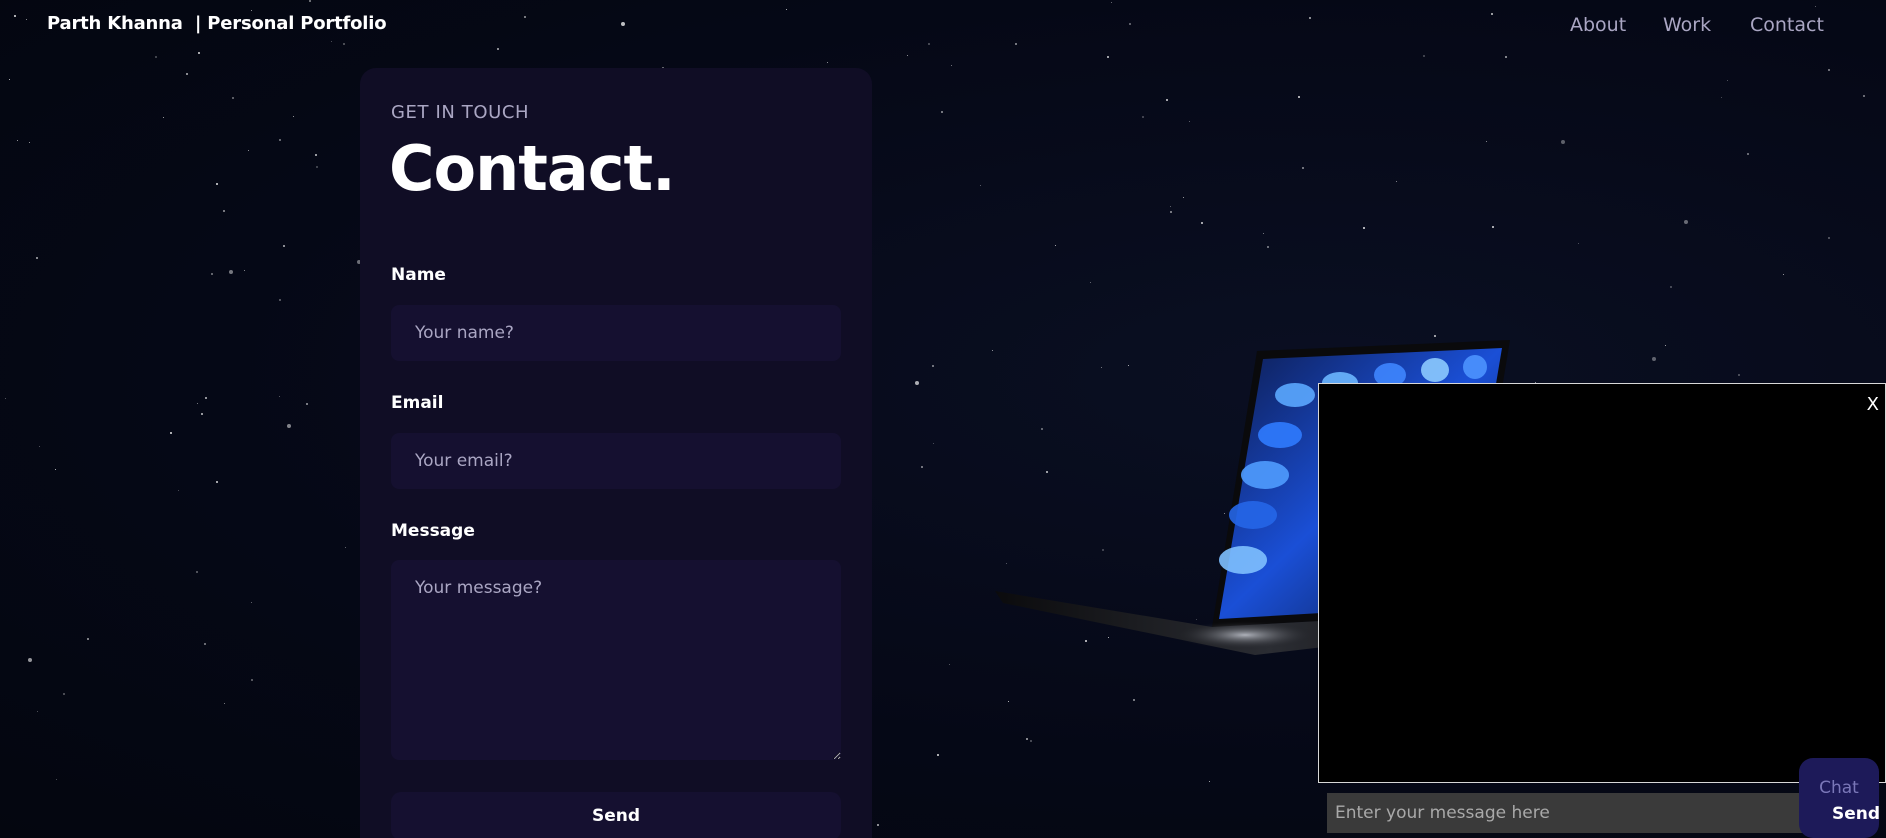 This screenshot has width=1886, height=838. Describe the element at coordinates (616, 333) in the screenshot. I see `name-input` at that location.